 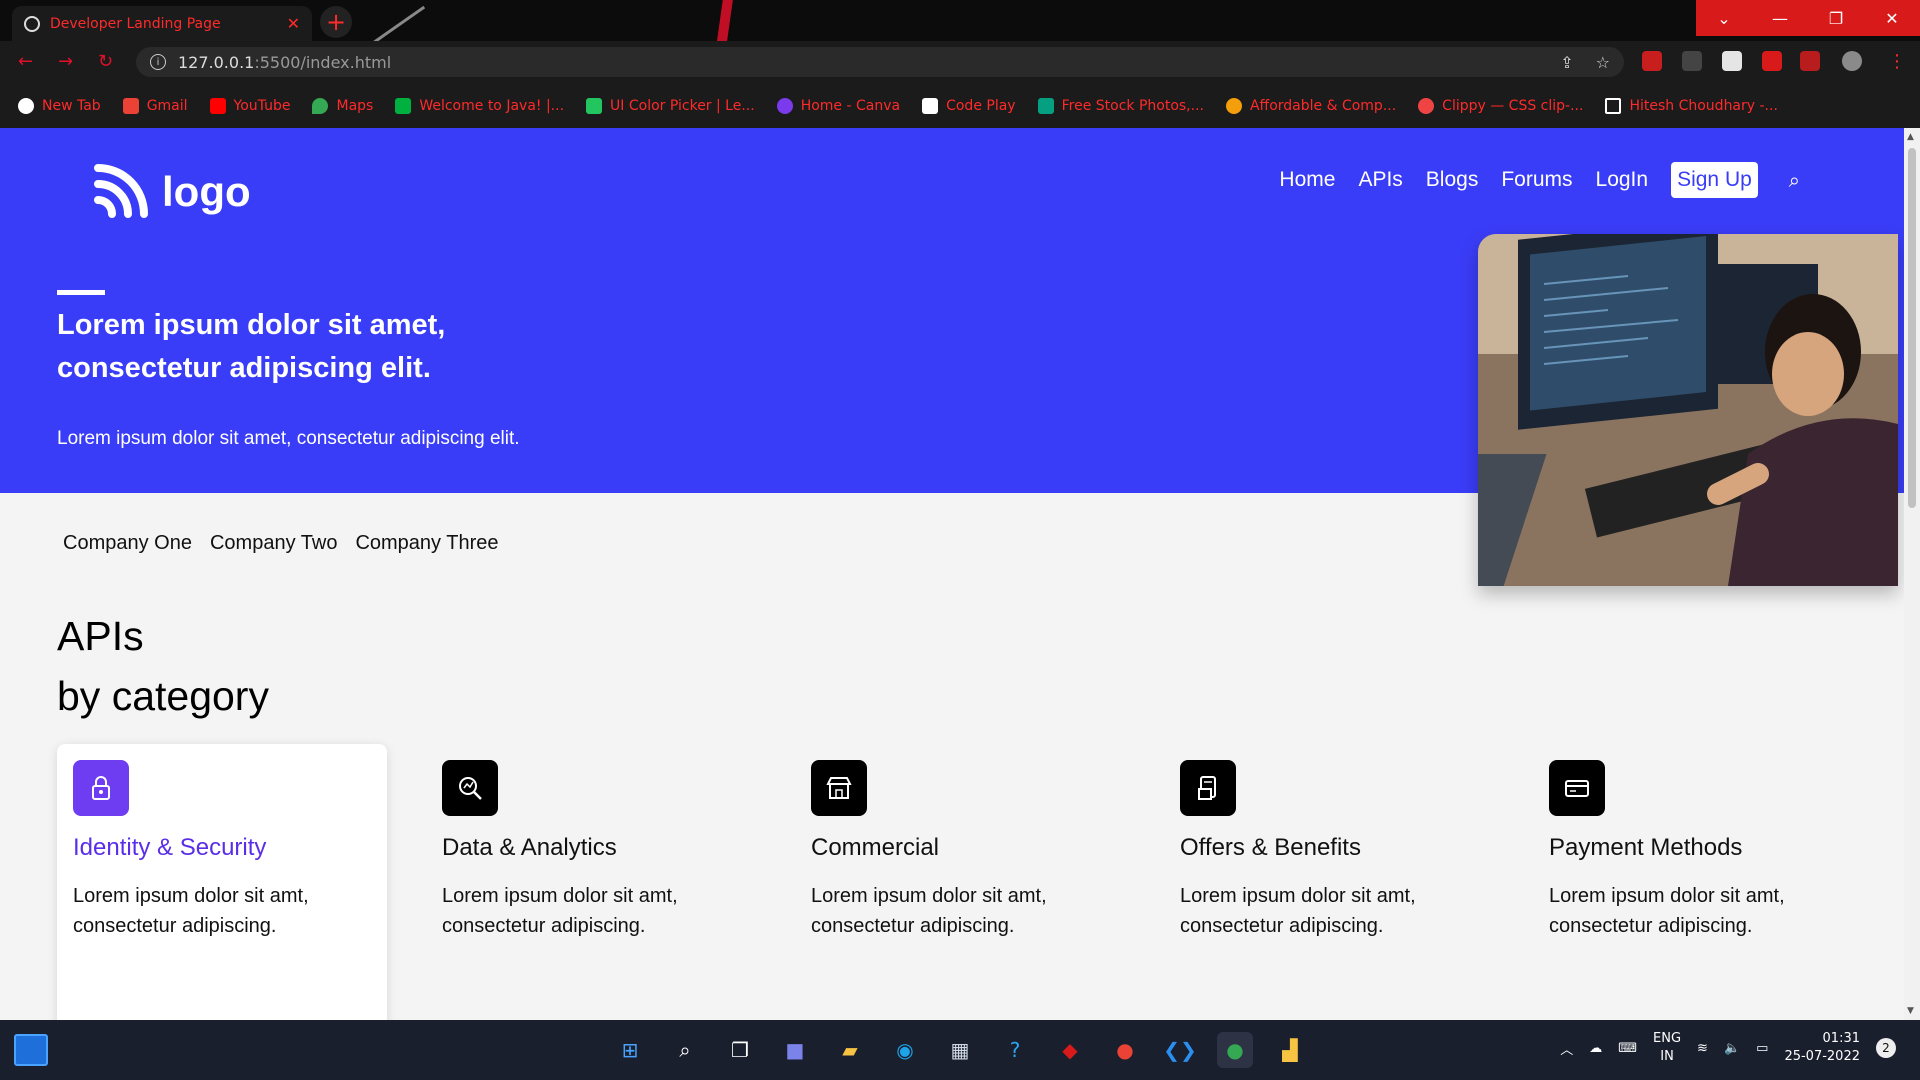 I want to click on keyboard-icon: ⌨, so click(x=1627, y=1048).